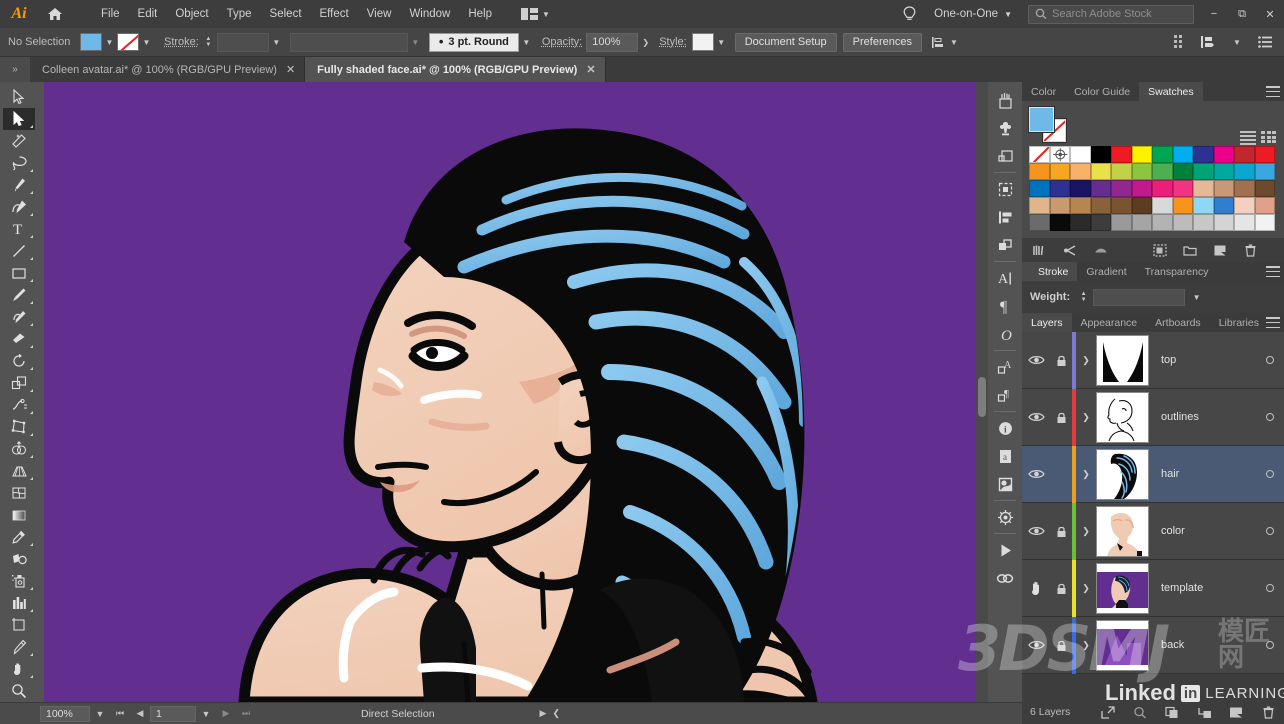  I want to click on opacity-input: 100%, so click(612, 42).